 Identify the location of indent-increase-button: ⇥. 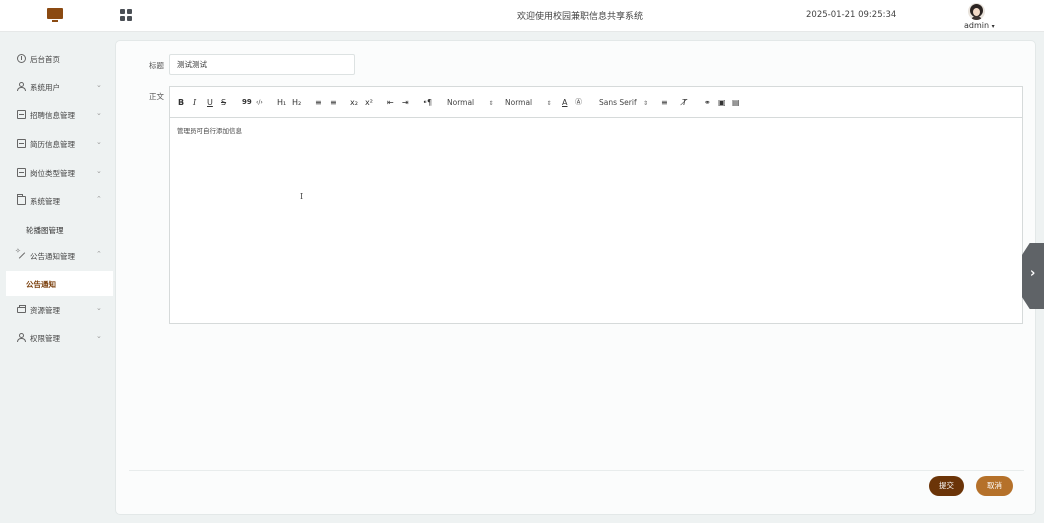
(405, 102).